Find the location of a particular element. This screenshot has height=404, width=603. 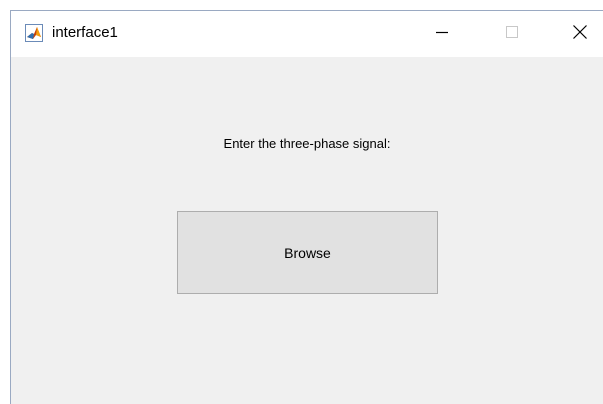

signal-prompt-label: Enter the three-phase signal: is located at coordinates (307, 143).